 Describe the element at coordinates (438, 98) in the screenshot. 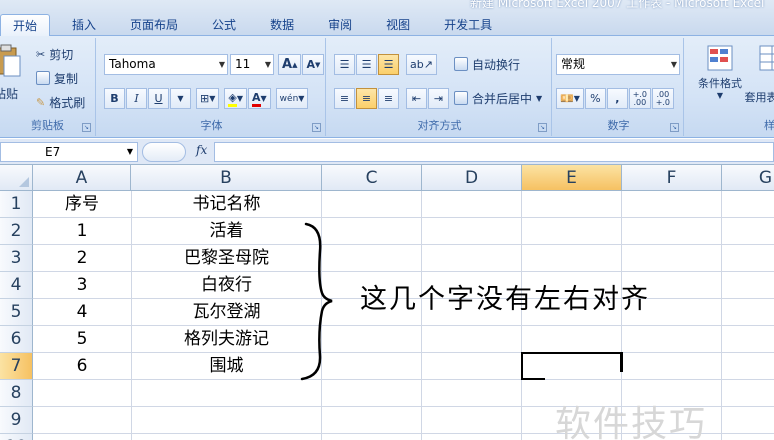

I see `increase-indent-icon: ⇥` at that location.